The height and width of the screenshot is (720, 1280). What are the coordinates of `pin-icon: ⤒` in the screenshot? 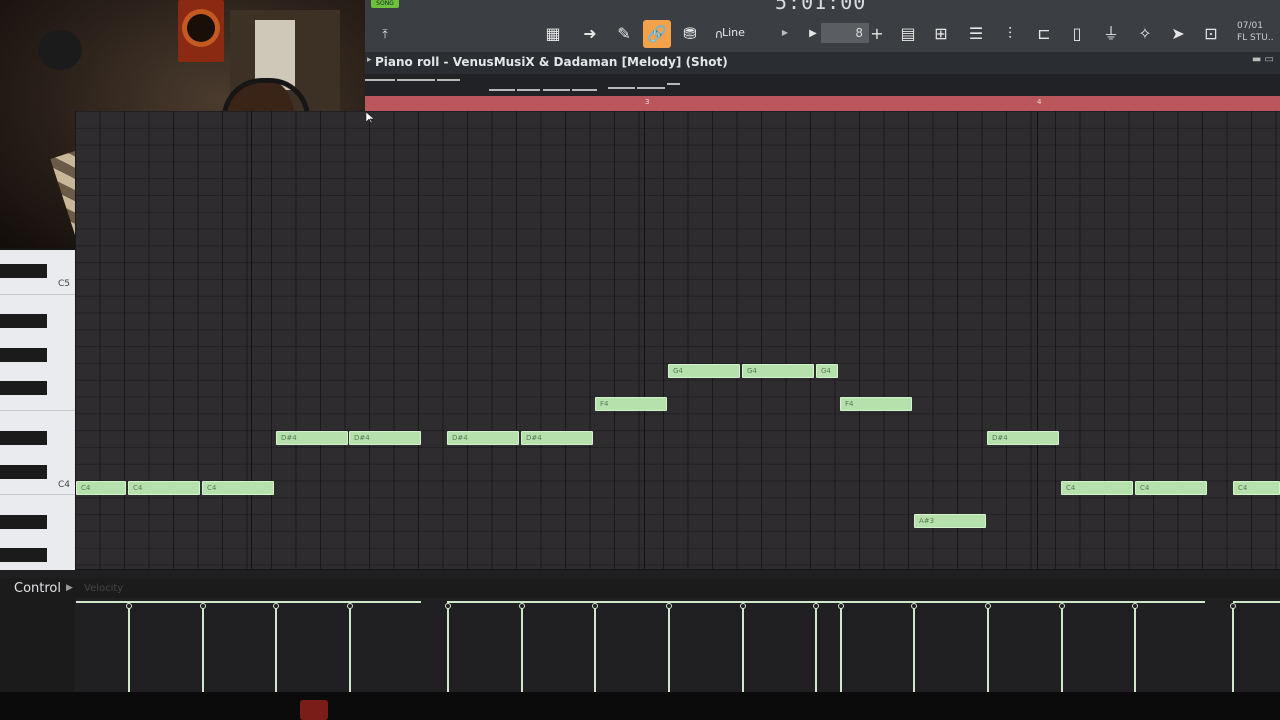 It's located at (385, 34).